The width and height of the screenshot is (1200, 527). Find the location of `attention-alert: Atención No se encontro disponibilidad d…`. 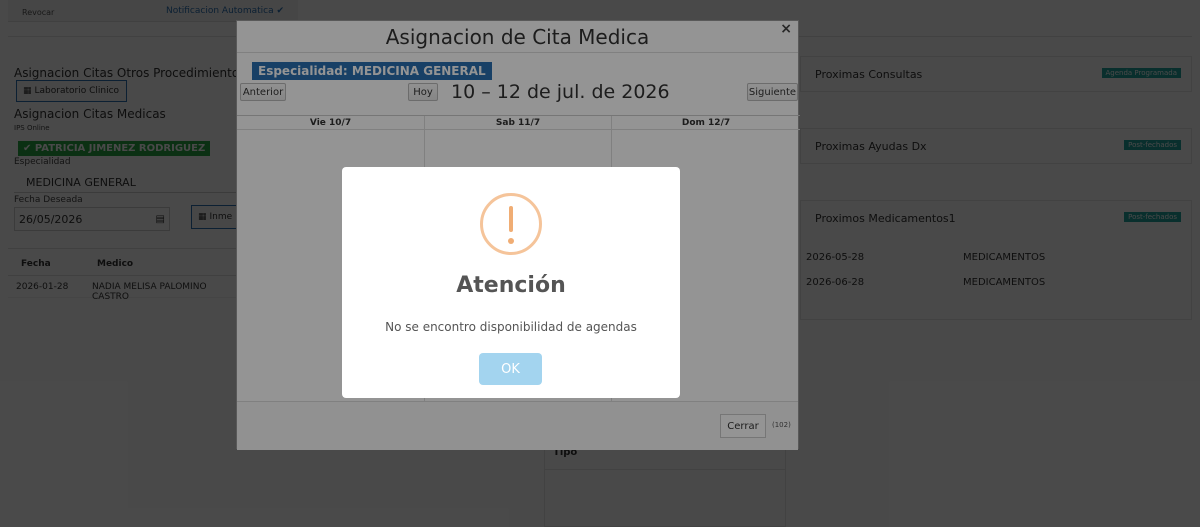

attention-alert: Atención No se encontro disponibilidad d… is located at coordinates (511, 282).